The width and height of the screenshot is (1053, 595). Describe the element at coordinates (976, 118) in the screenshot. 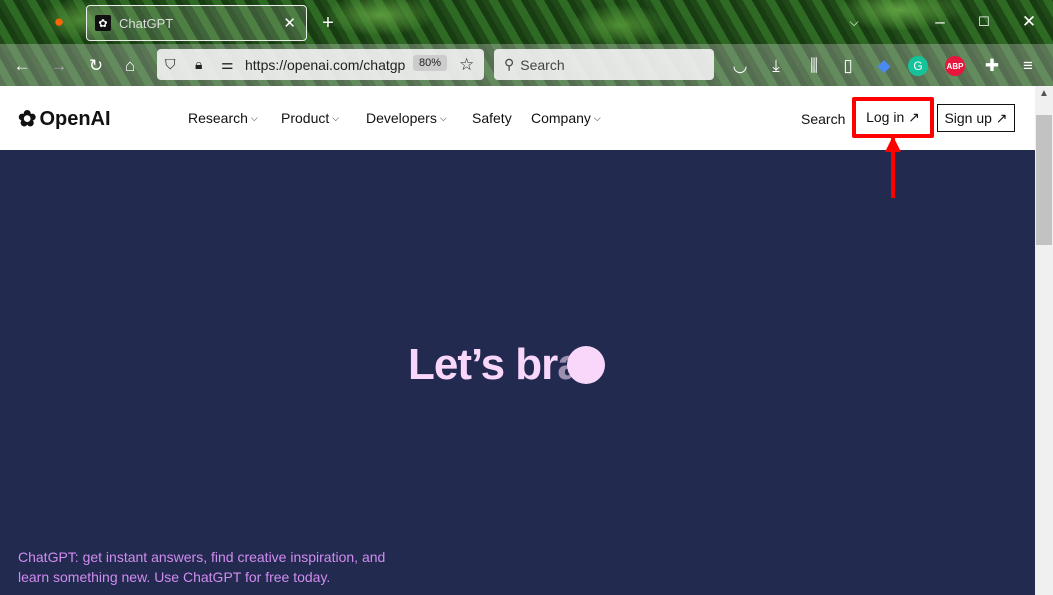

I see `signup-button: Sign up ↗` at that location.